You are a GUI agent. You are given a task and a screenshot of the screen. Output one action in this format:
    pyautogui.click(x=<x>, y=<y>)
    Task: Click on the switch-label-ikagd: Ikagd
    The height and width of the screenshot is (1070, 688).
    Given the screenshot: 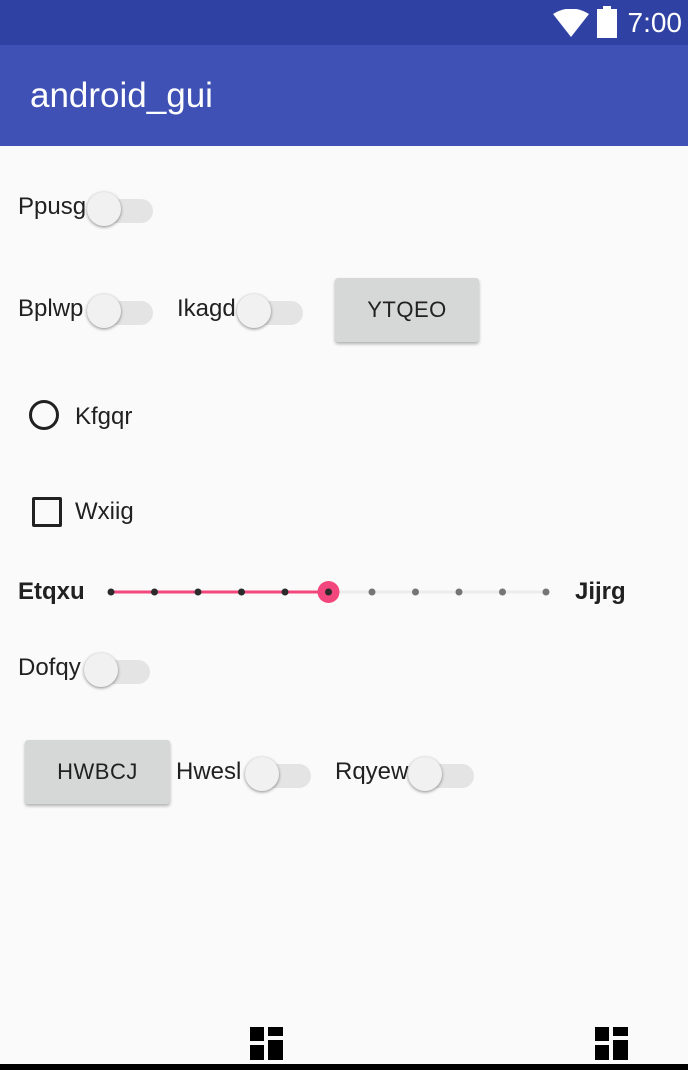 What is the action you would take?
    pyautogui.click(x=206, y=308)
    